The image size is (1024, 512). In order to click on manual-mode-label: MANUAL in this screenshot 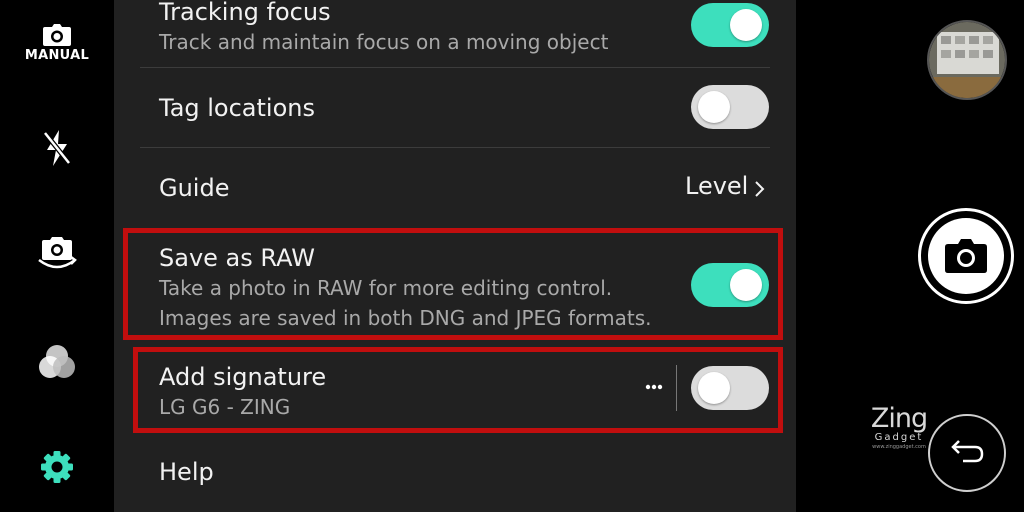, I will do `click(57, 55)`.